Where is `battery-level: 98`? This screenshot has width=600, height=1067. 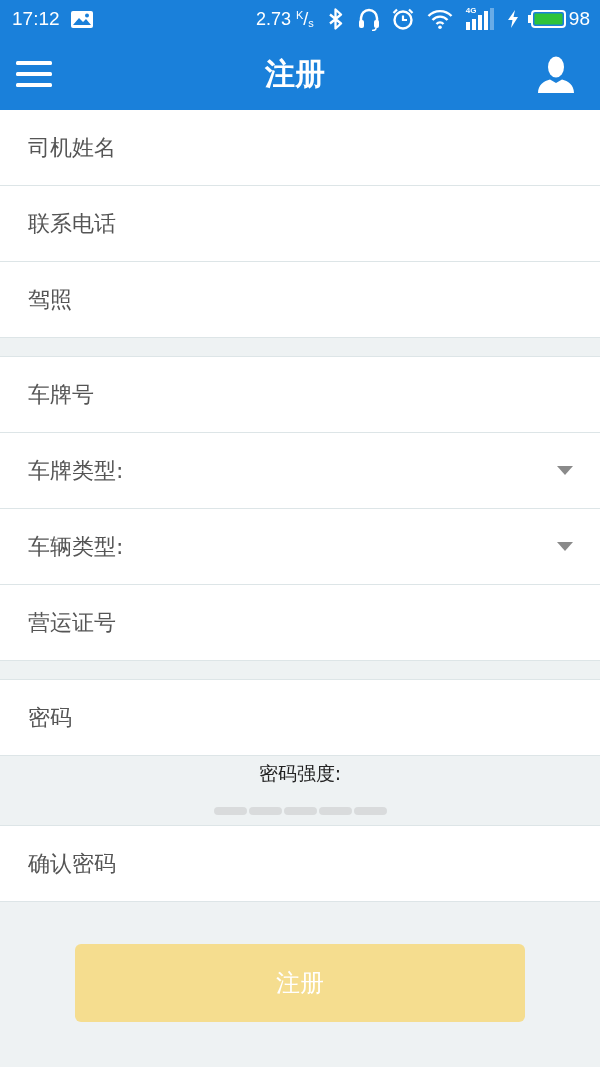 battery-level: 98 is located at coordinates (579, 19).